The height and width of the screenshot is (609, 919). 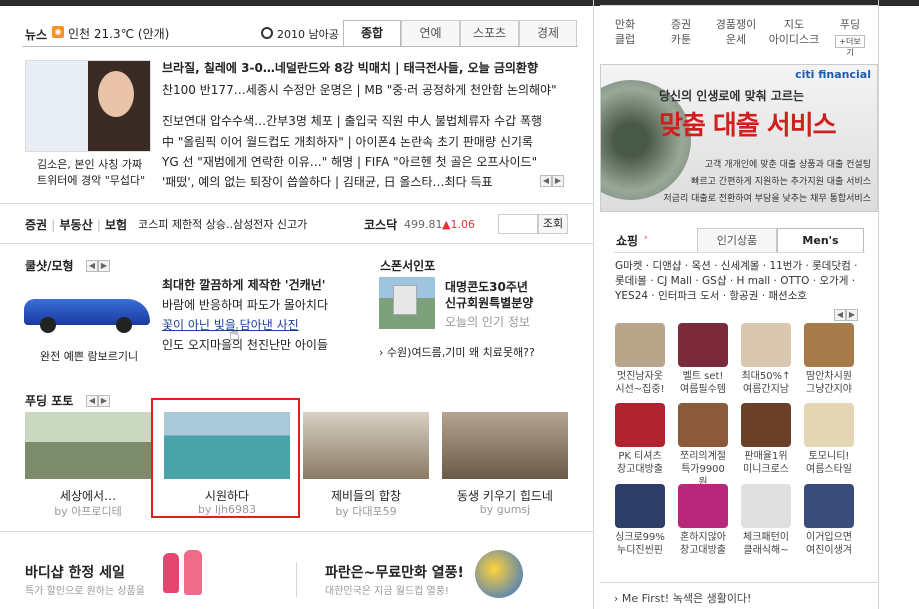 What do you see at coordinates (486, 286) in the screenshot?
I see `sponsor-headline-1: 대명콘도30주년` at bounding box center [486, 286].